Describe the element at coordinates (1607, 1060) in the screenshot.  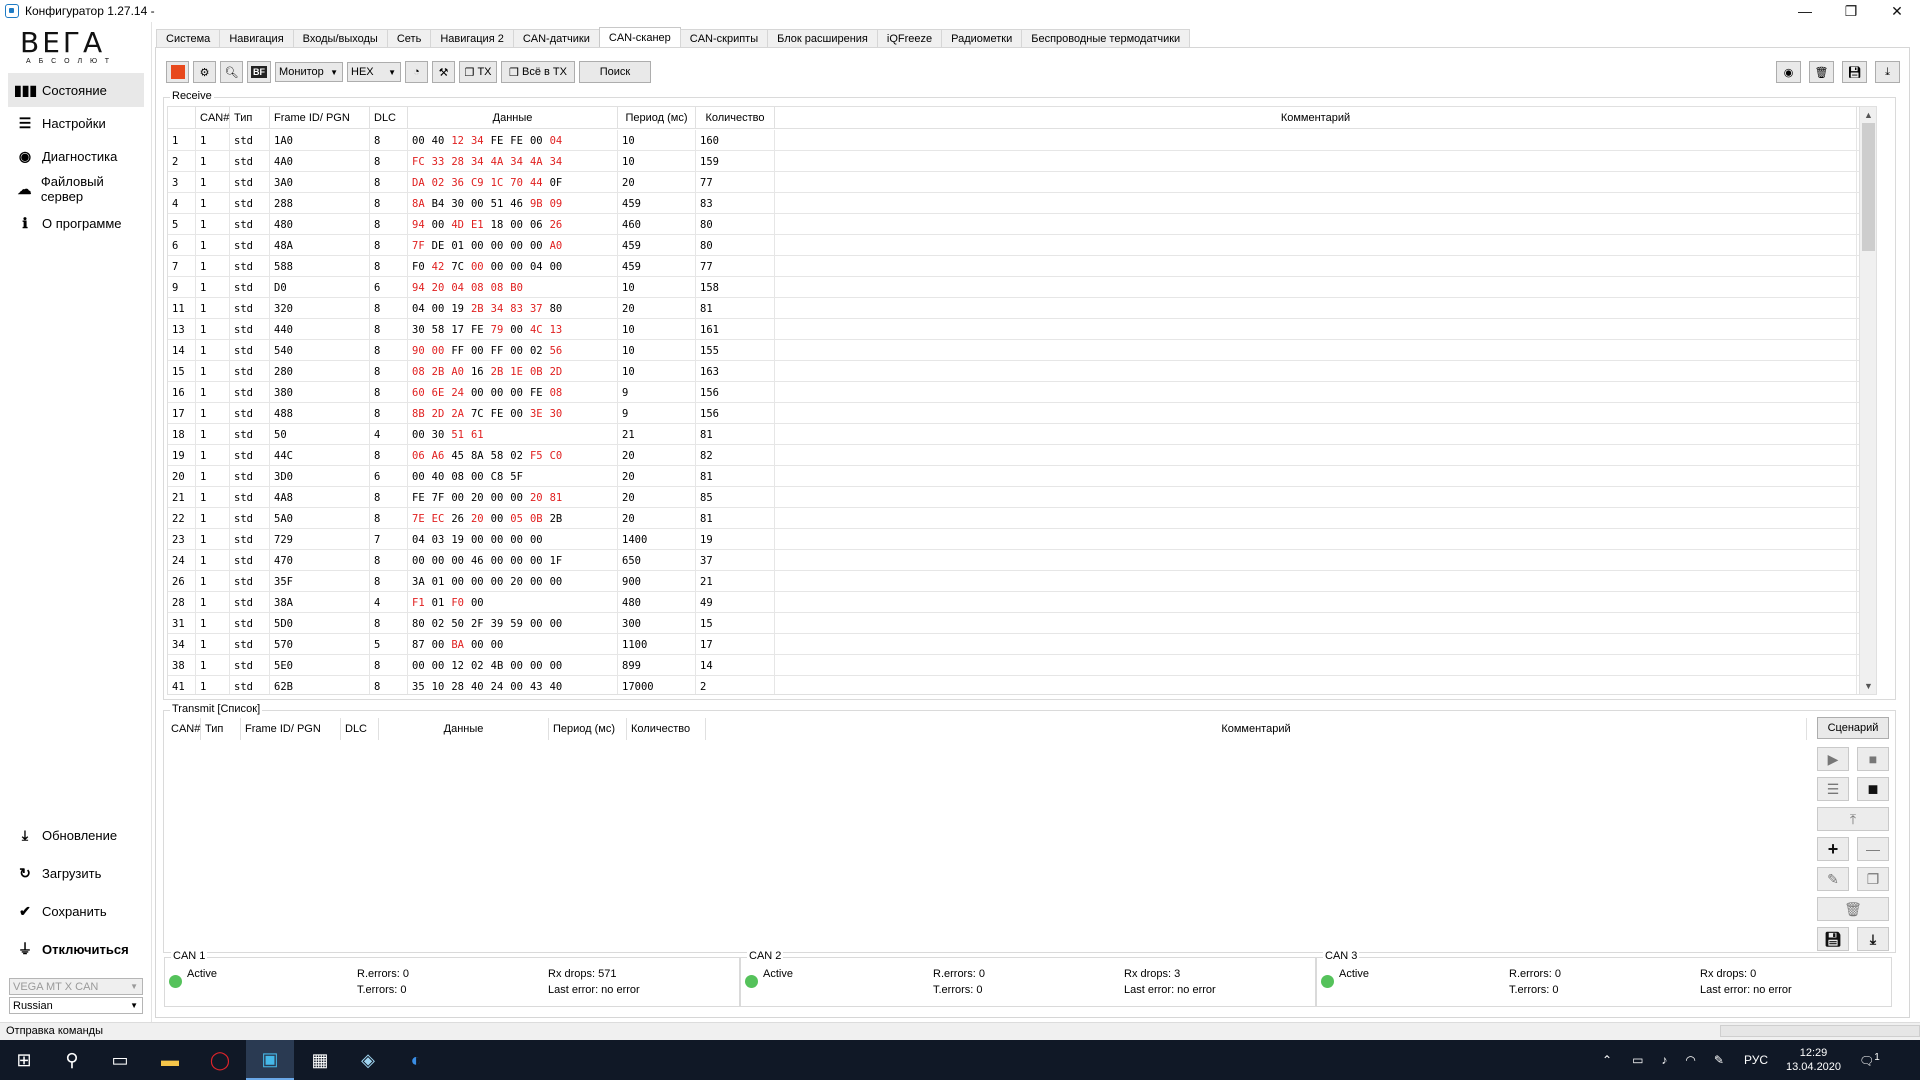
I see `tray-expand-icon: ⌃` at that location.